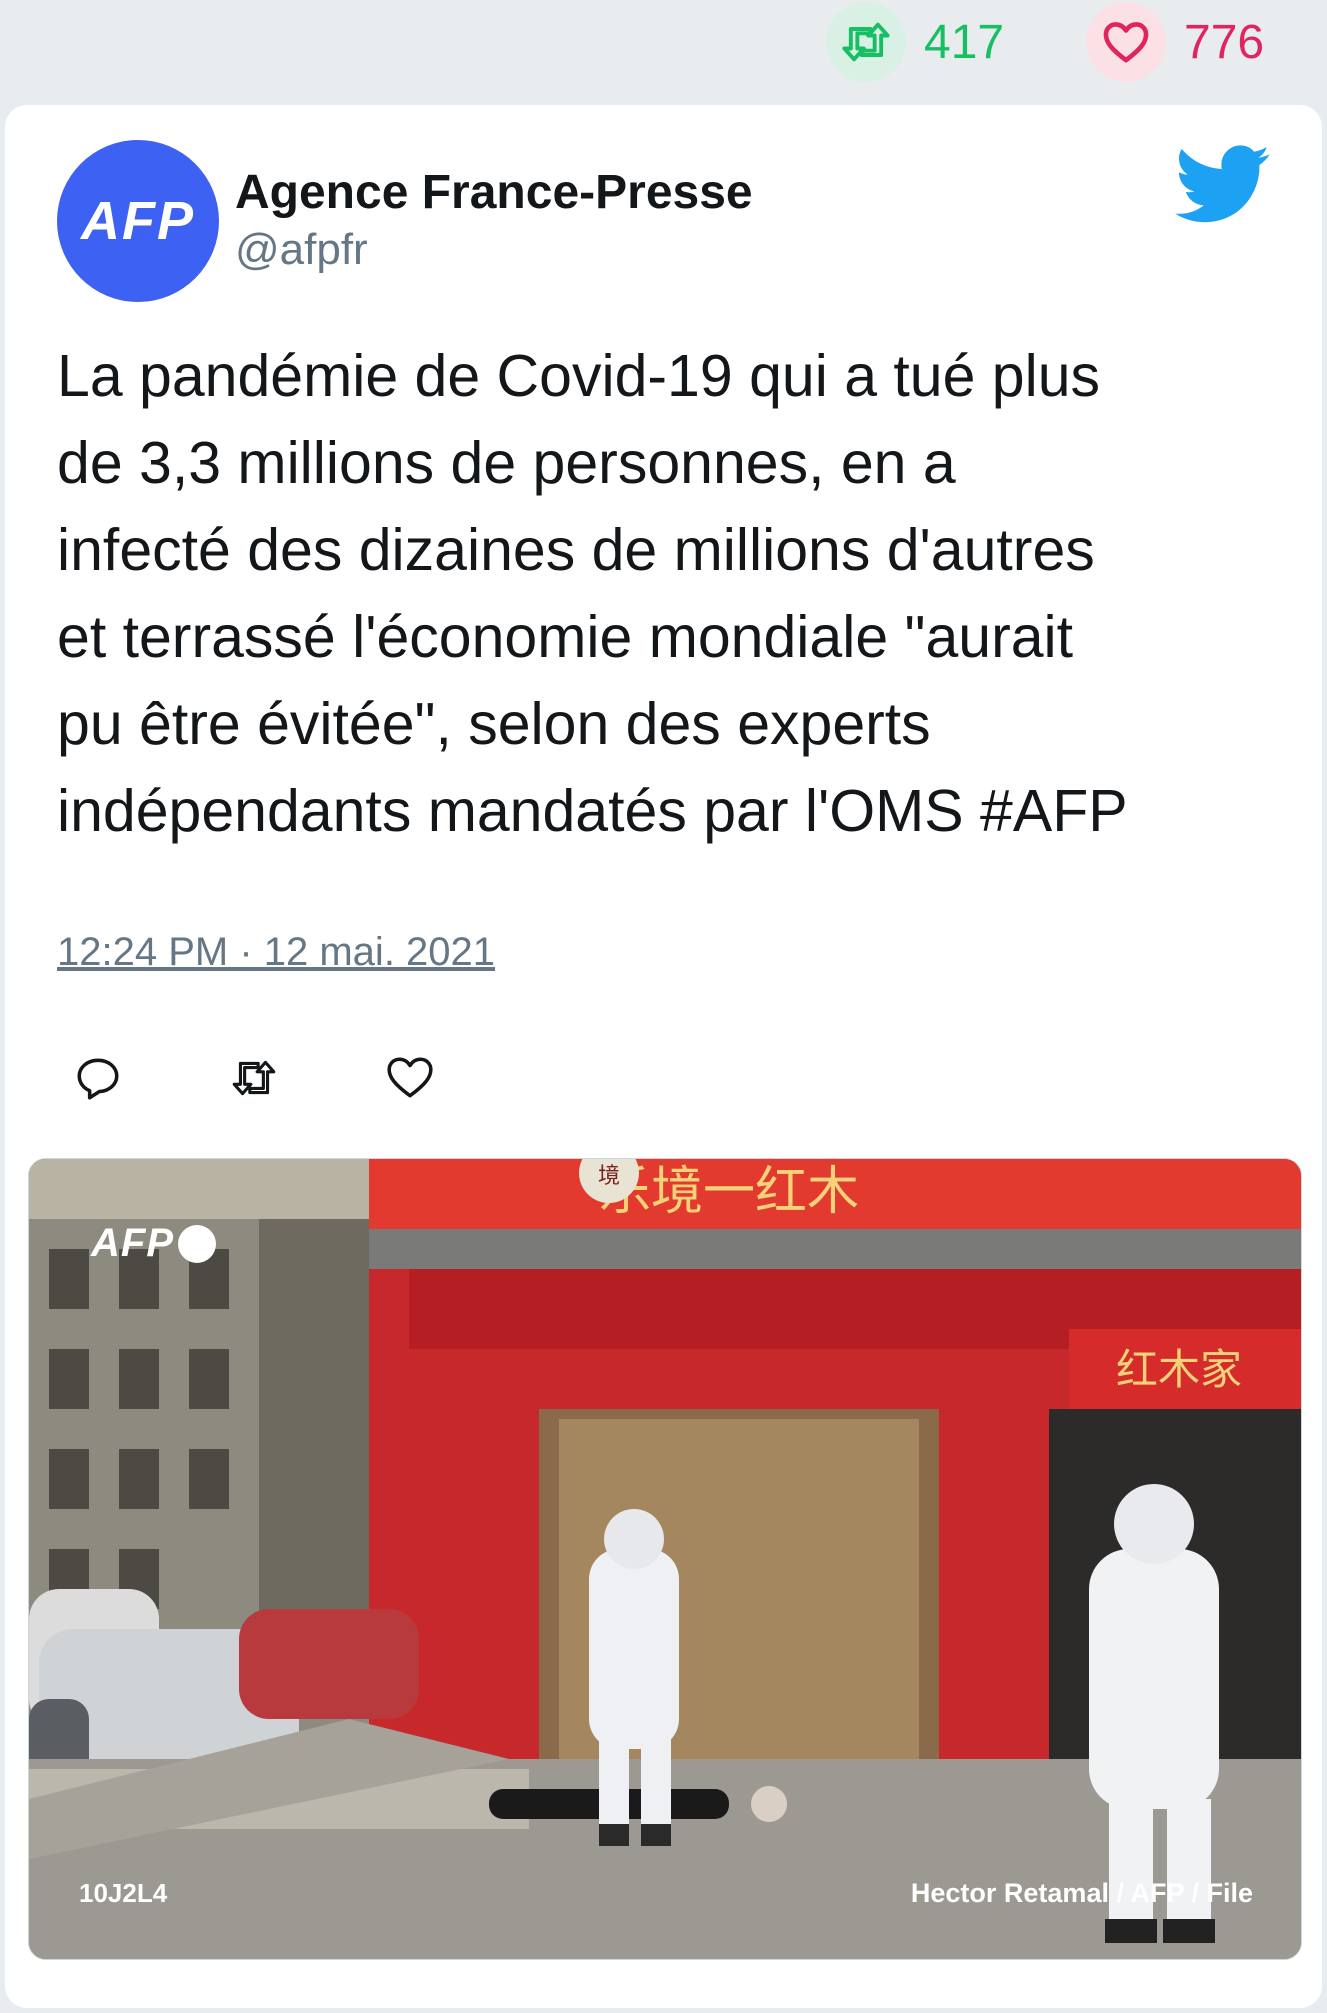 The height and width of the screenshot is (2013, 1327). Describe the element at coordinates (506, 463) in the screenshot. I see `tweet-text-line: de 3,3 millions de personnes, en a` at that location.